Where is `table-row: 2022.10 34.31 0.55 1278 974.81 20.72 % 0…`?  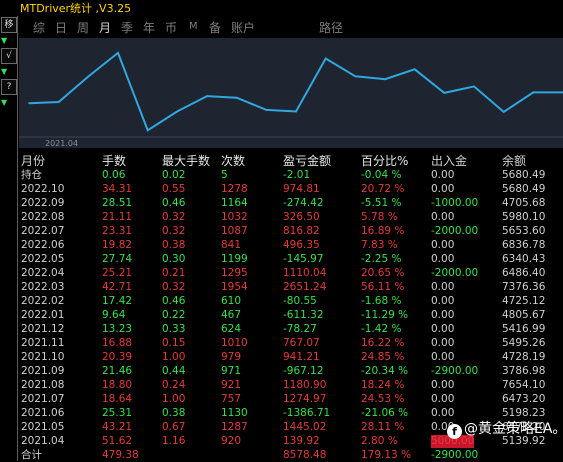
table-row: 2022.10 34.31 0.55 1278 974.81 20.72 % 0… is located at coordinates (291, 189).